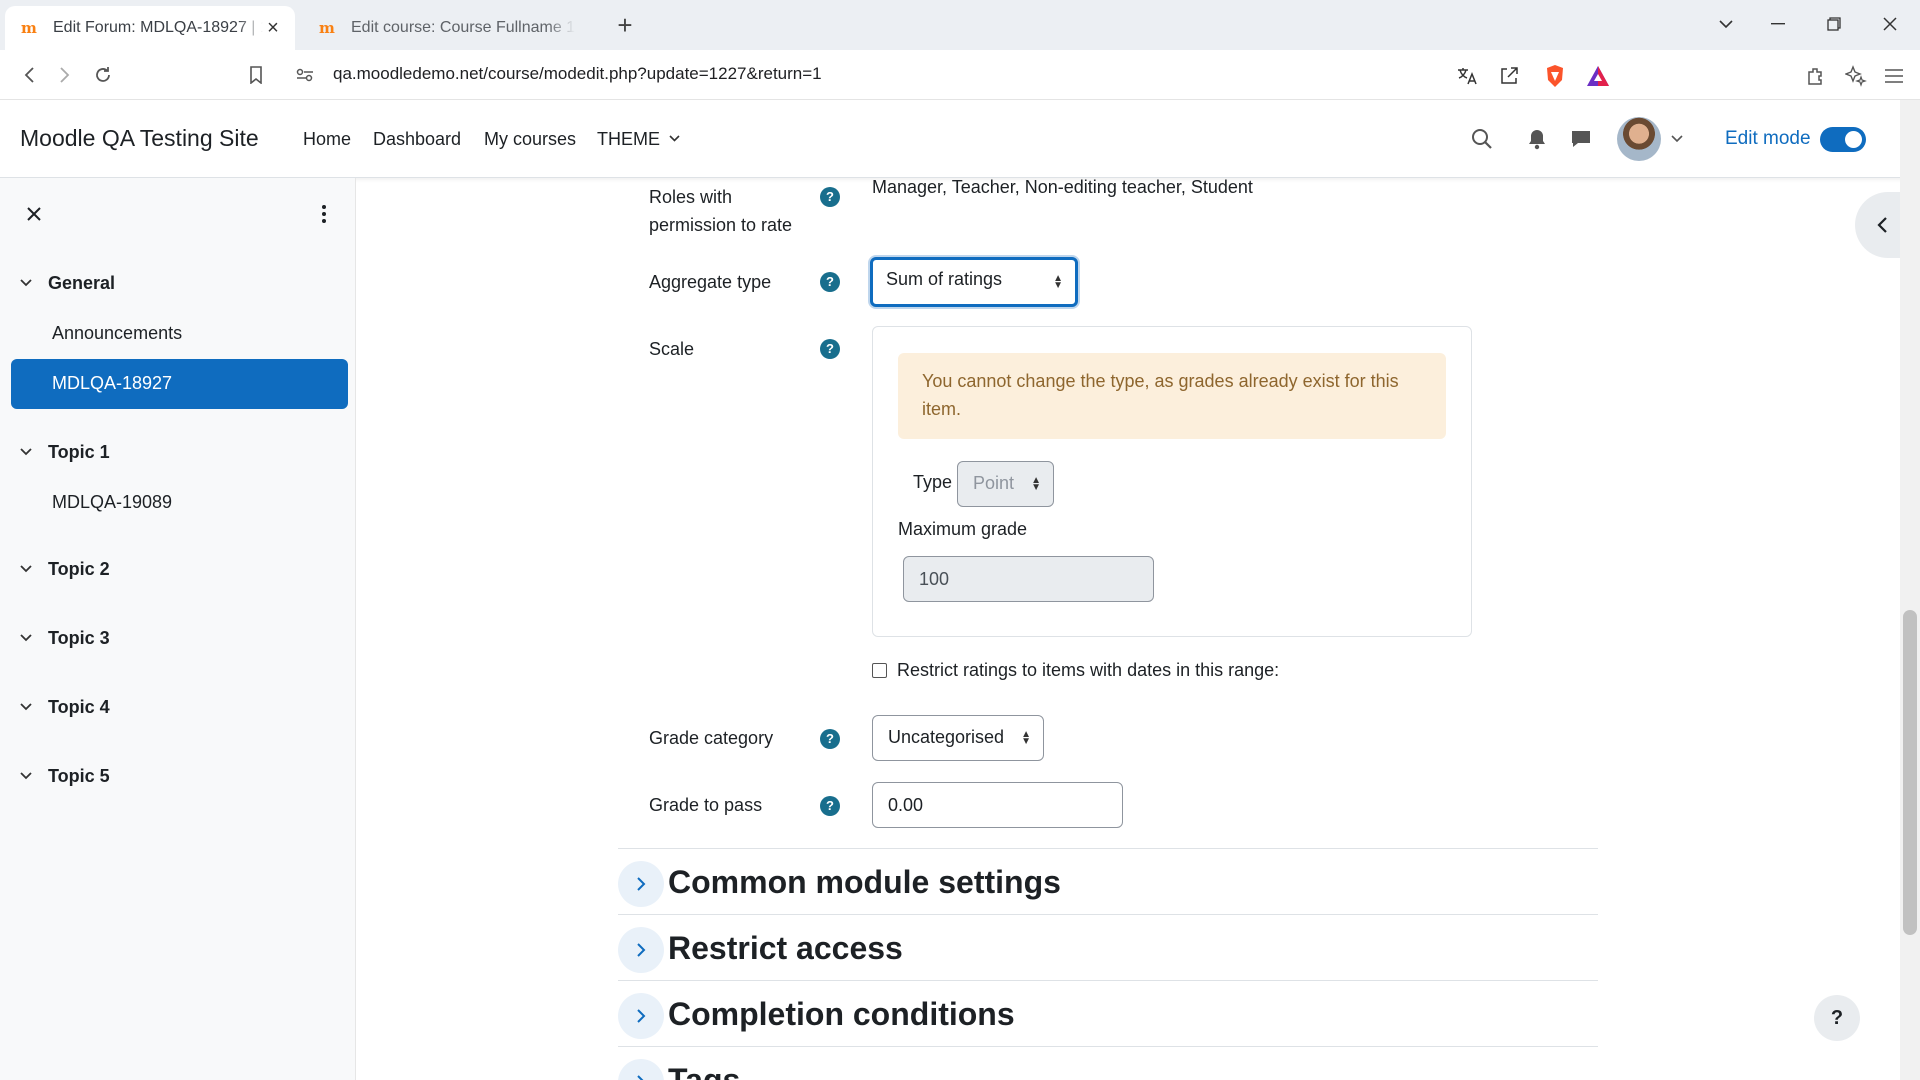 The image size is (1920, 1080). Describe the element at coordinates (1482, 139) in the screenshot. I see `search-icon` at that location.